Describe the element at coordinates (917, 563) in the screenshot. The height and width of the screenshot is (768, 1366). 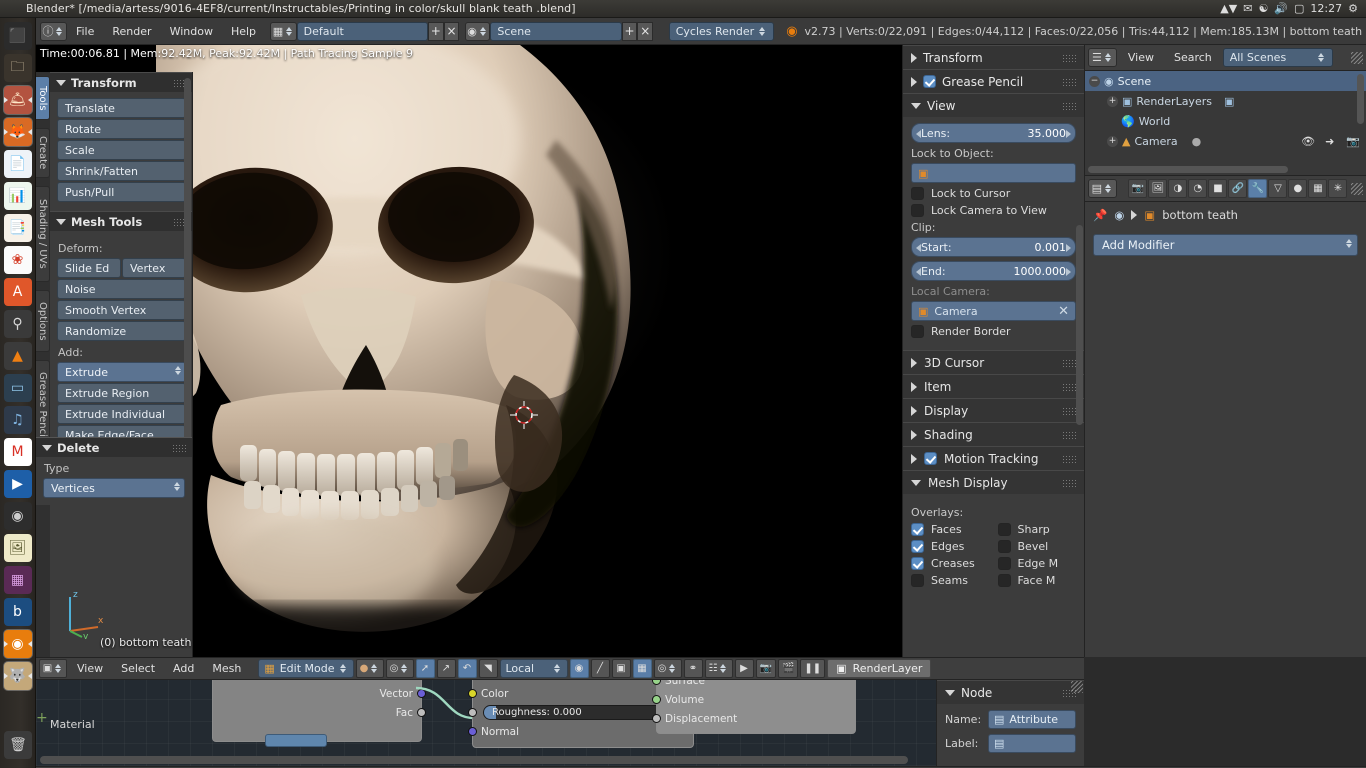
I see `overlay-checkbox-creases` at that location.